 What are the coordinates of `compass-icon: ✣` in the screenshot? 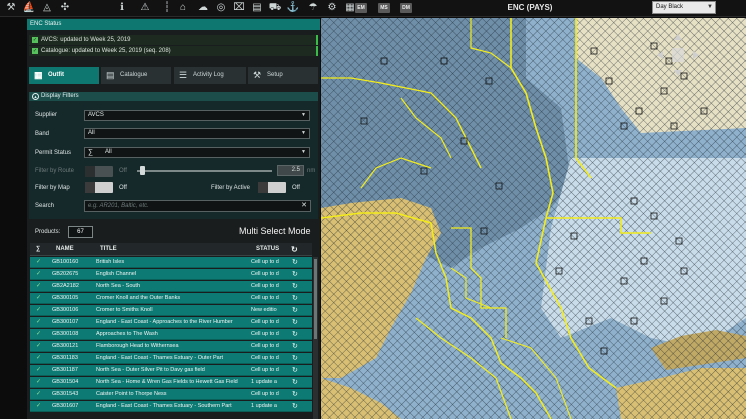 It's located at (65, 8).